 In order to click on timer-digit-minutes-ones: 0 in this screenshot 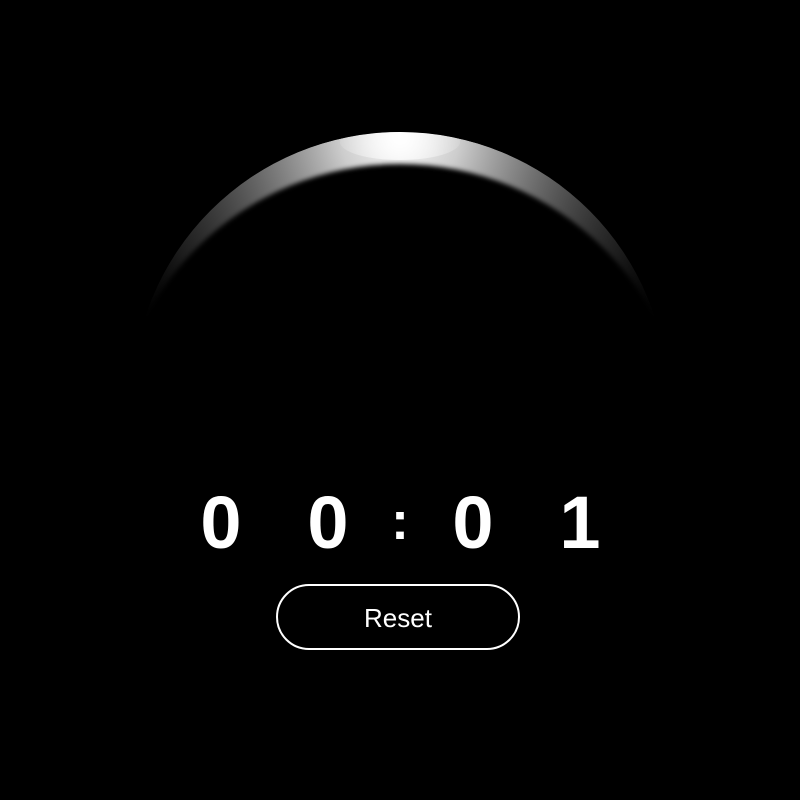, I will do `click(328, 522)`.